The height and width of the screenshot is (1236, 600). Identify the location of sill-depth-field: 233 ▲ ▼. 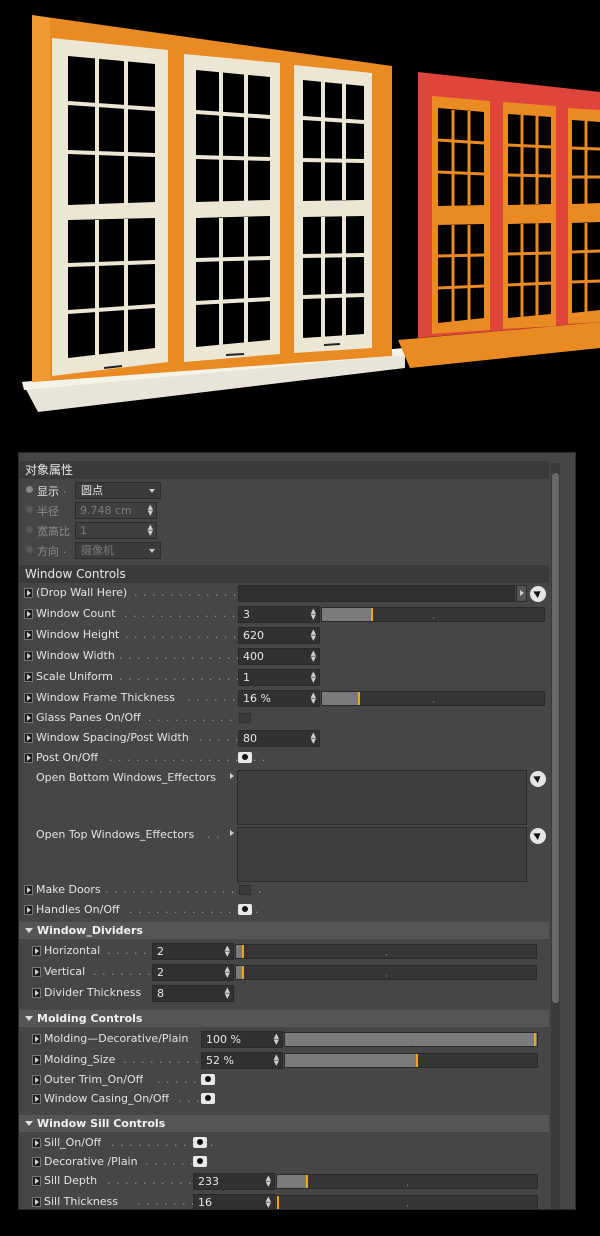
(234, 1181).